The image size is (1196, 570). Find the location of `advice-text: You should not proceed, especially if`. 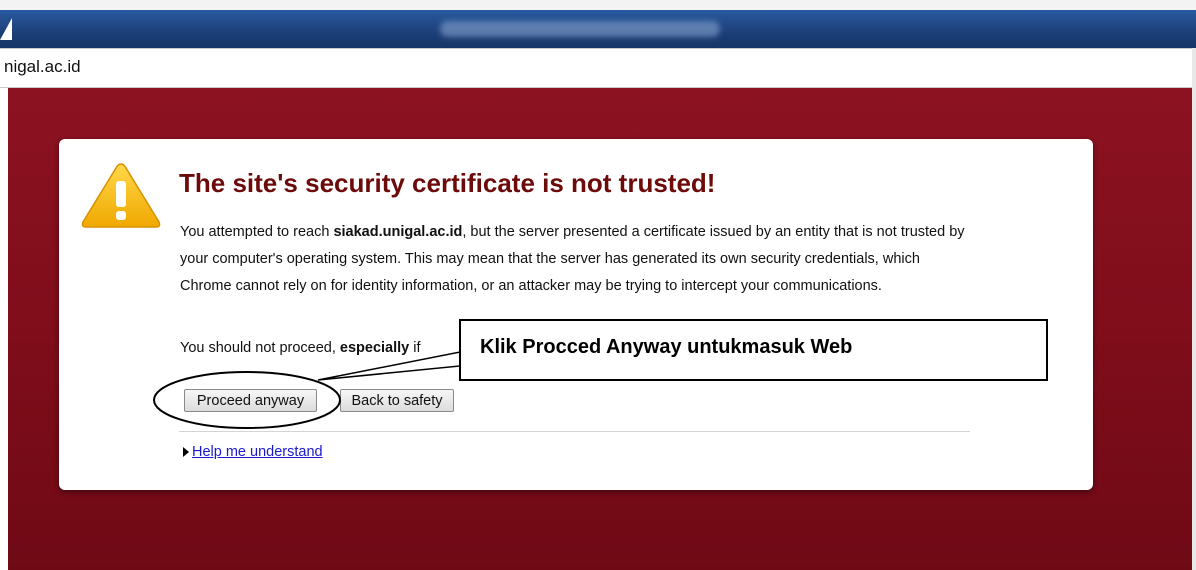

advice-text: You should not proceed, especially if is located at coordinates (300, 348).